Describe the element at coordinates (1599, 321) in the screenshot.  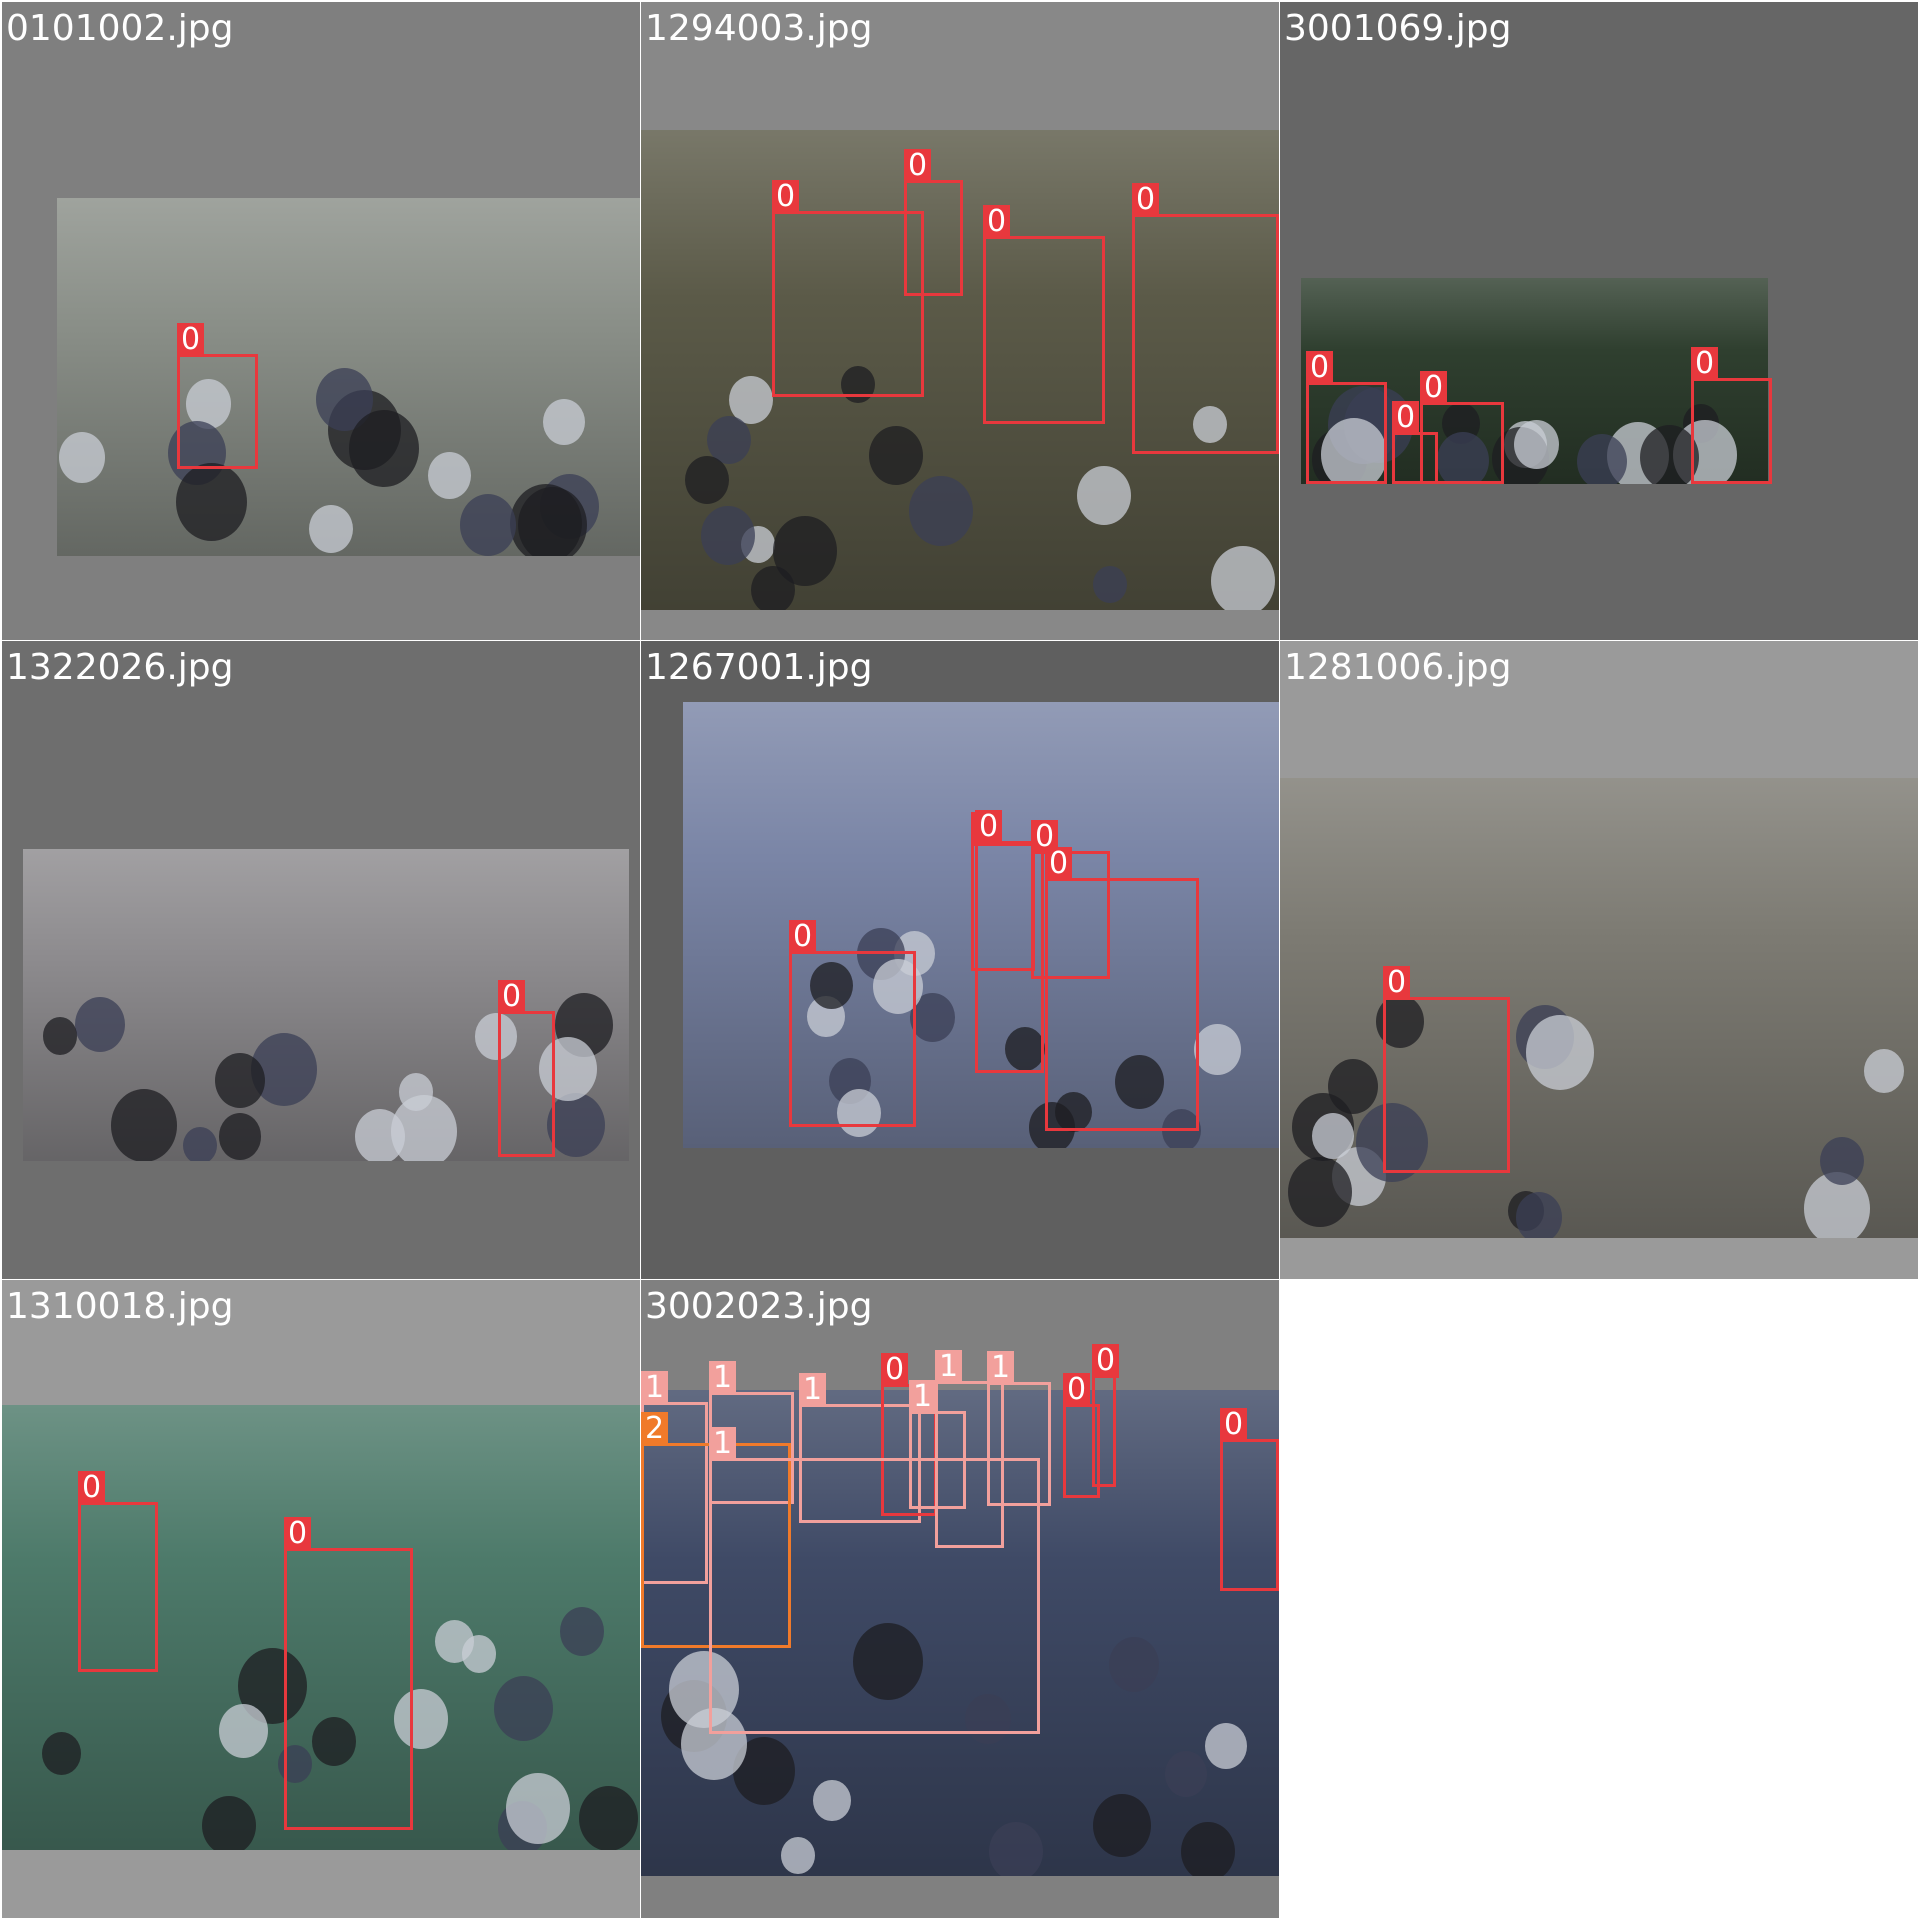
I see `image-tile: 3001069.jpg 0 0 0 0` at that location.